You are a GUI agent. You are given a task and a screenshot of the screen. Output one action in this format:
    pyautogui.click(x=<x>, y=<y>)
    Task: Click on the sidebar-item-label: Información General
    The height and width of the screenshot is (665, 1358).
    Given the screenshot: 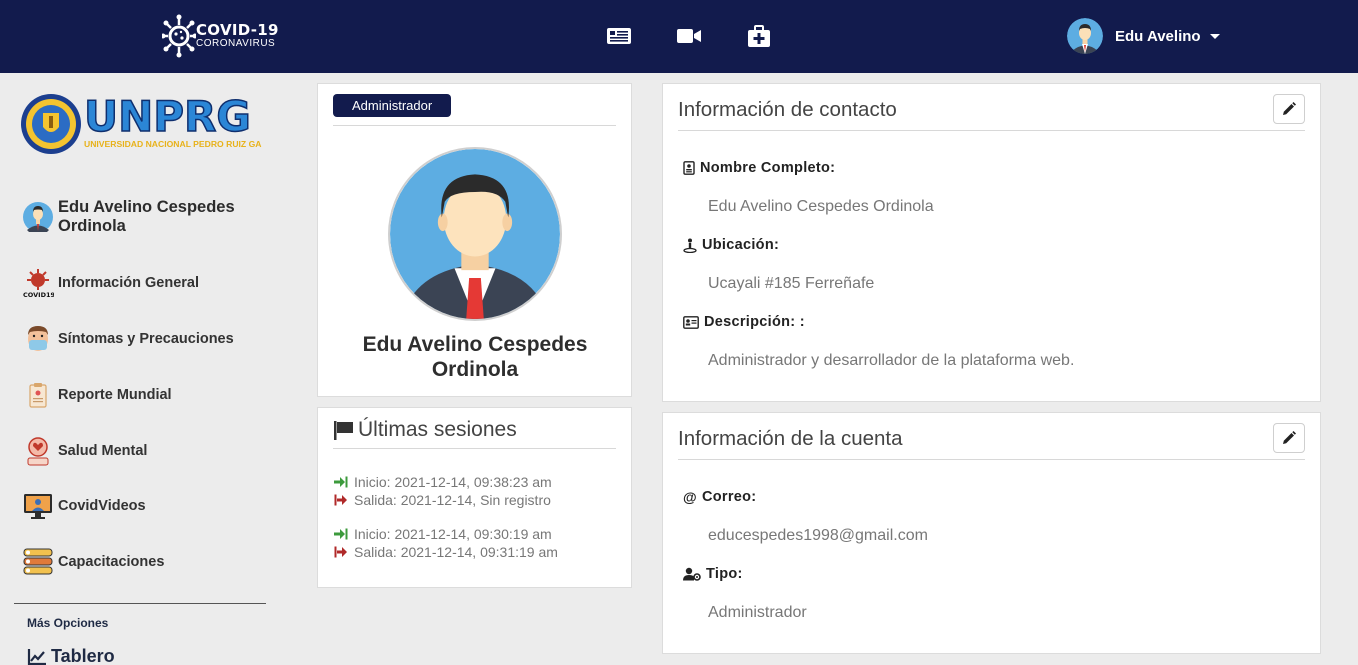 What is the action you would take?
    pyautogui.click(x=129, y=283)
    